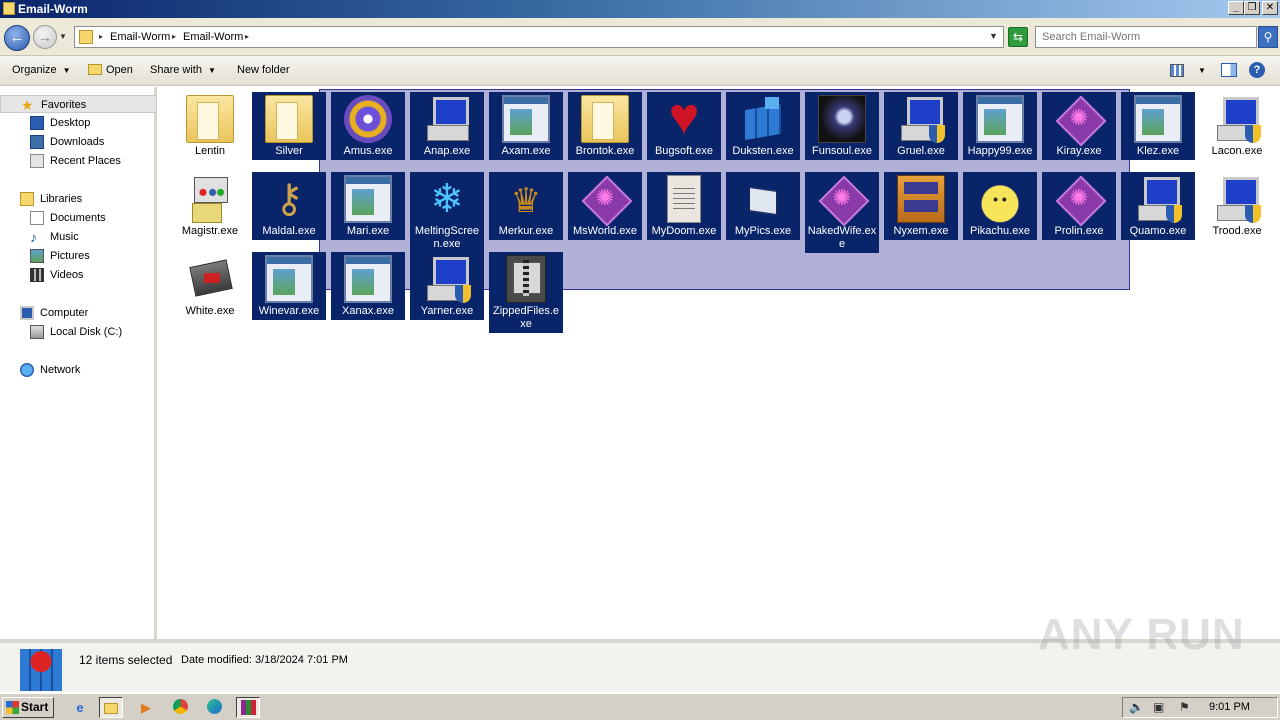 Image resolution: width=1280 pixels, height=720 pixels. Describe the element at coordinates (993, 36) in the screenshot. I see `address-dropdown: ▼` at that location.